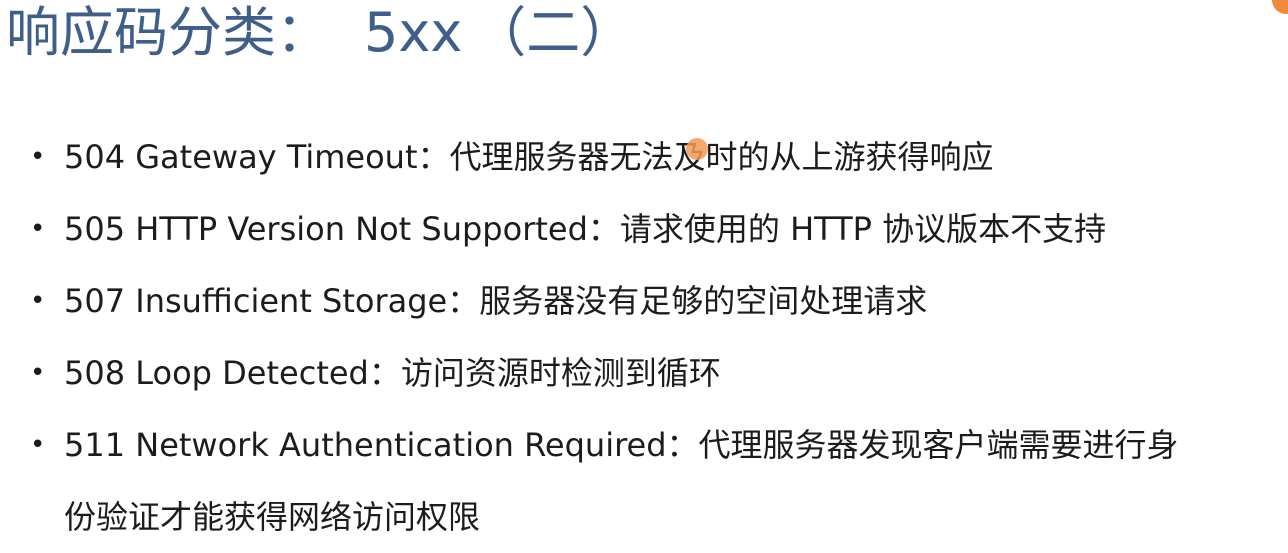  Describe the element at coordinates (1280, 7) in the screenshot. I see `recording-indicator-icon` at that location.